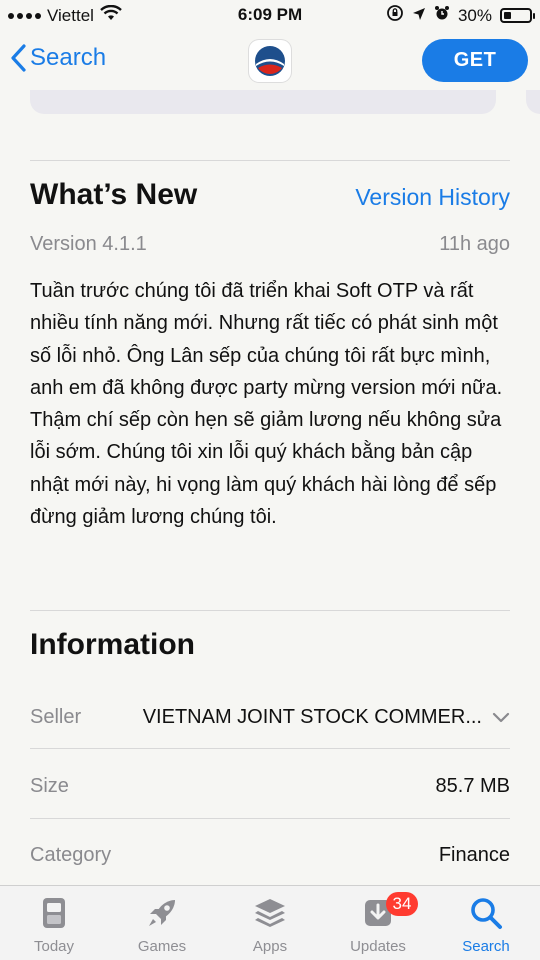 This screenshot has height=960, width=540. What do you see at coordinates (114, 194) in the screenshot?
I see `whats-new-heading: What’s New` at bounding box center [114, 194].